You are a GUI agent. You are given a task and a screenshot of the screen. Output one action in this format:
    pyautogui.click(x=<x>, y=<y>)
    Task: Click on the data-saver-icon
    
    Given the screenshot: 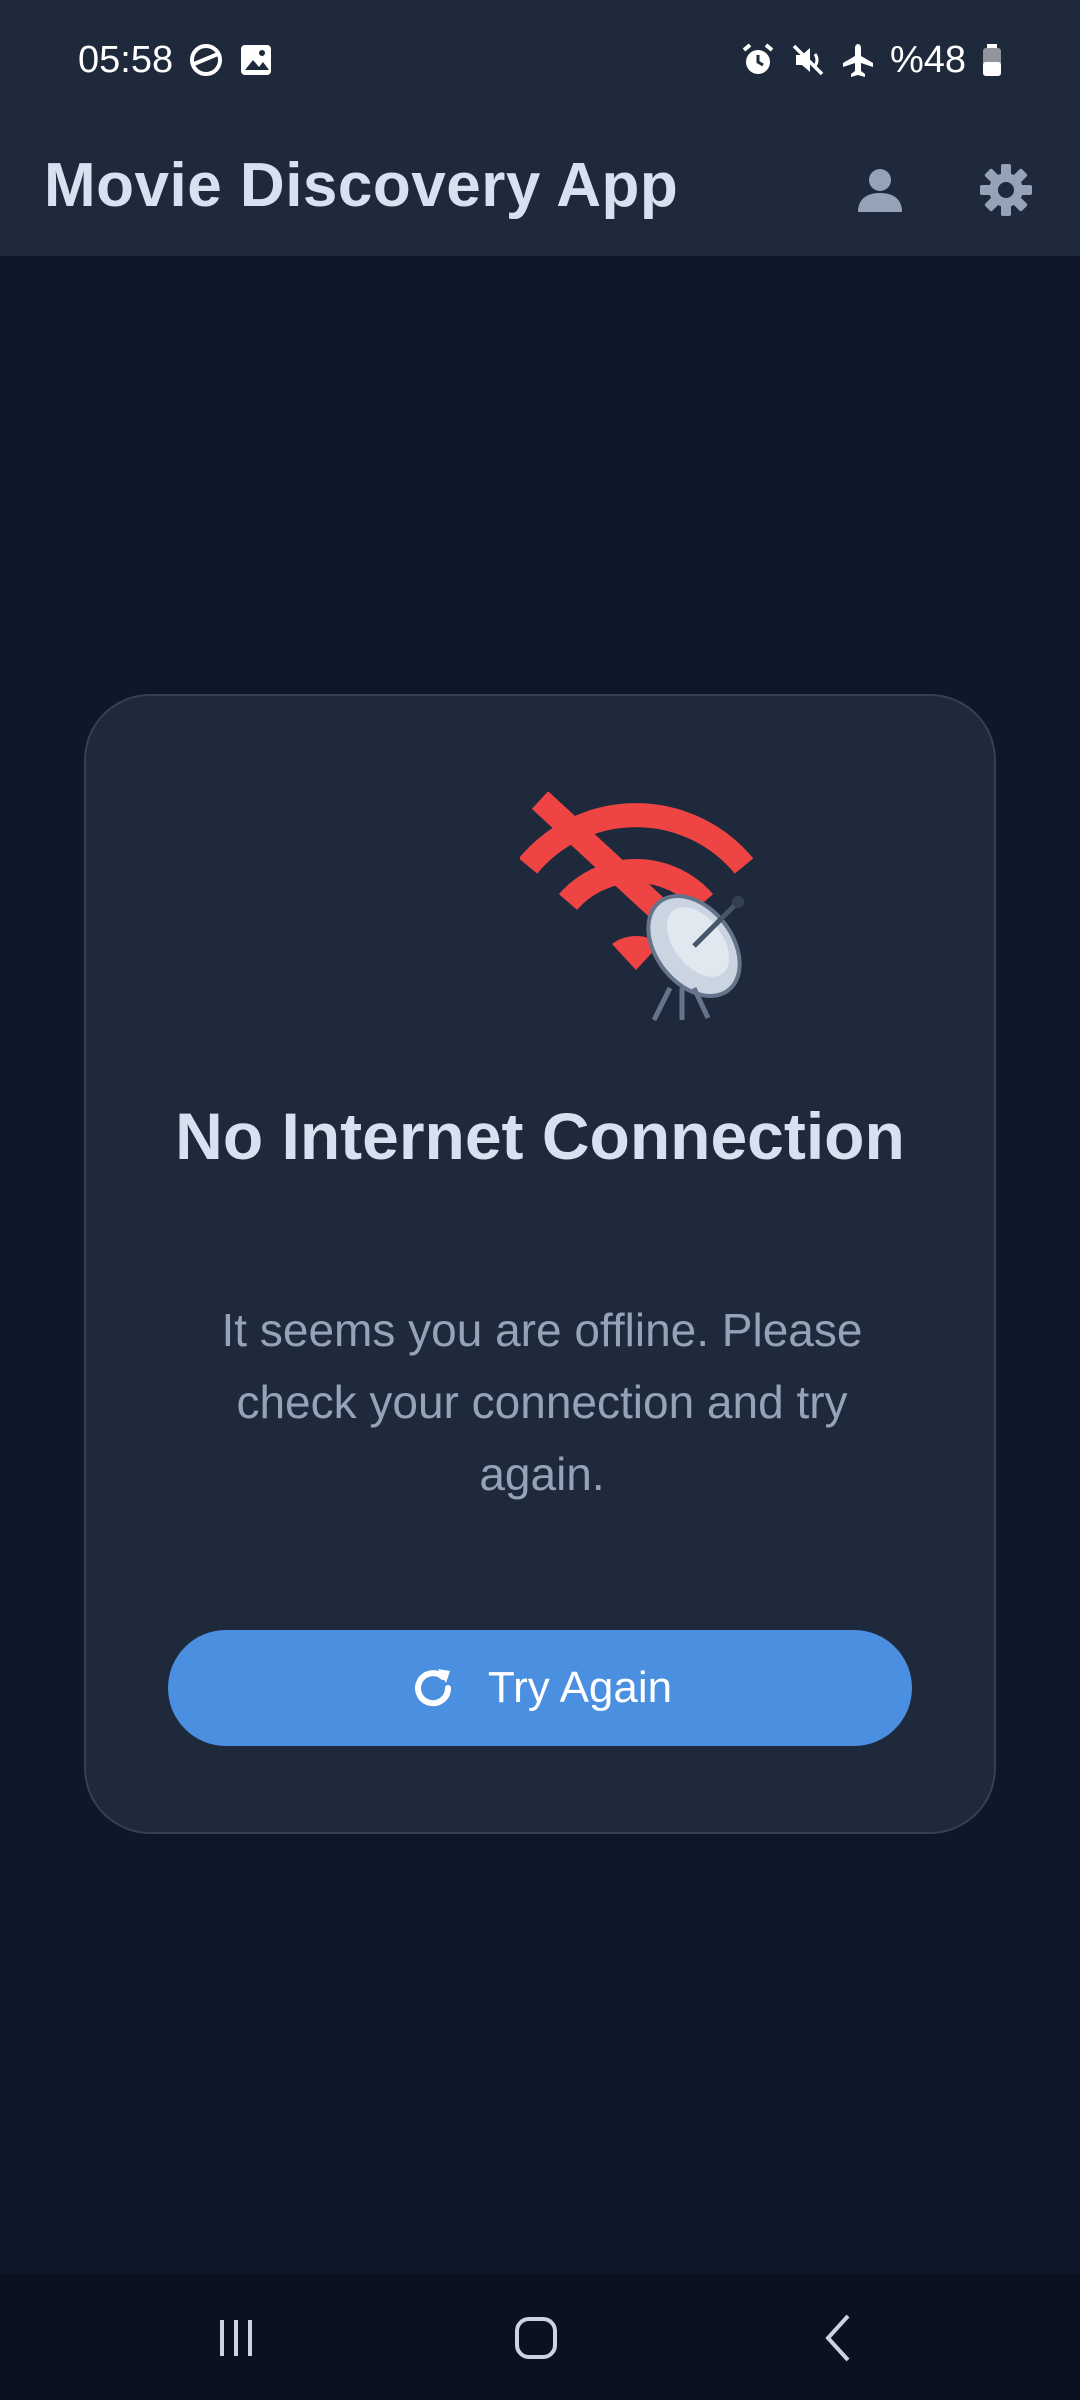 What is the action you would take?
    pyautogui.click(x=206, y=60)
    